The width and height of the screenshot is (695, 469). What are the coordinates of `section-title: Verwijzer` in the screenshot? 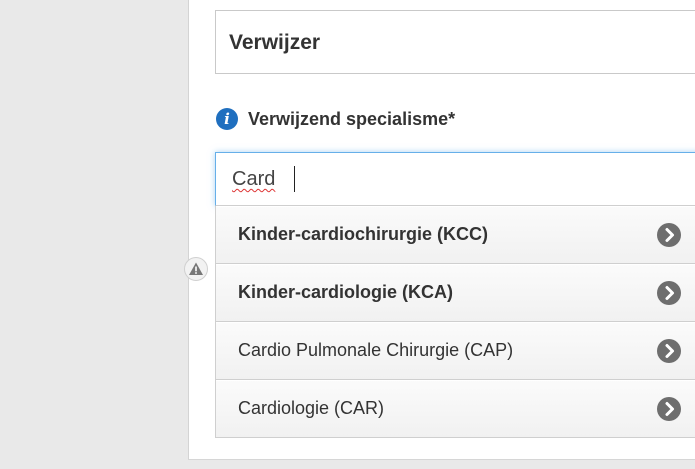 It's located at (275, 42).